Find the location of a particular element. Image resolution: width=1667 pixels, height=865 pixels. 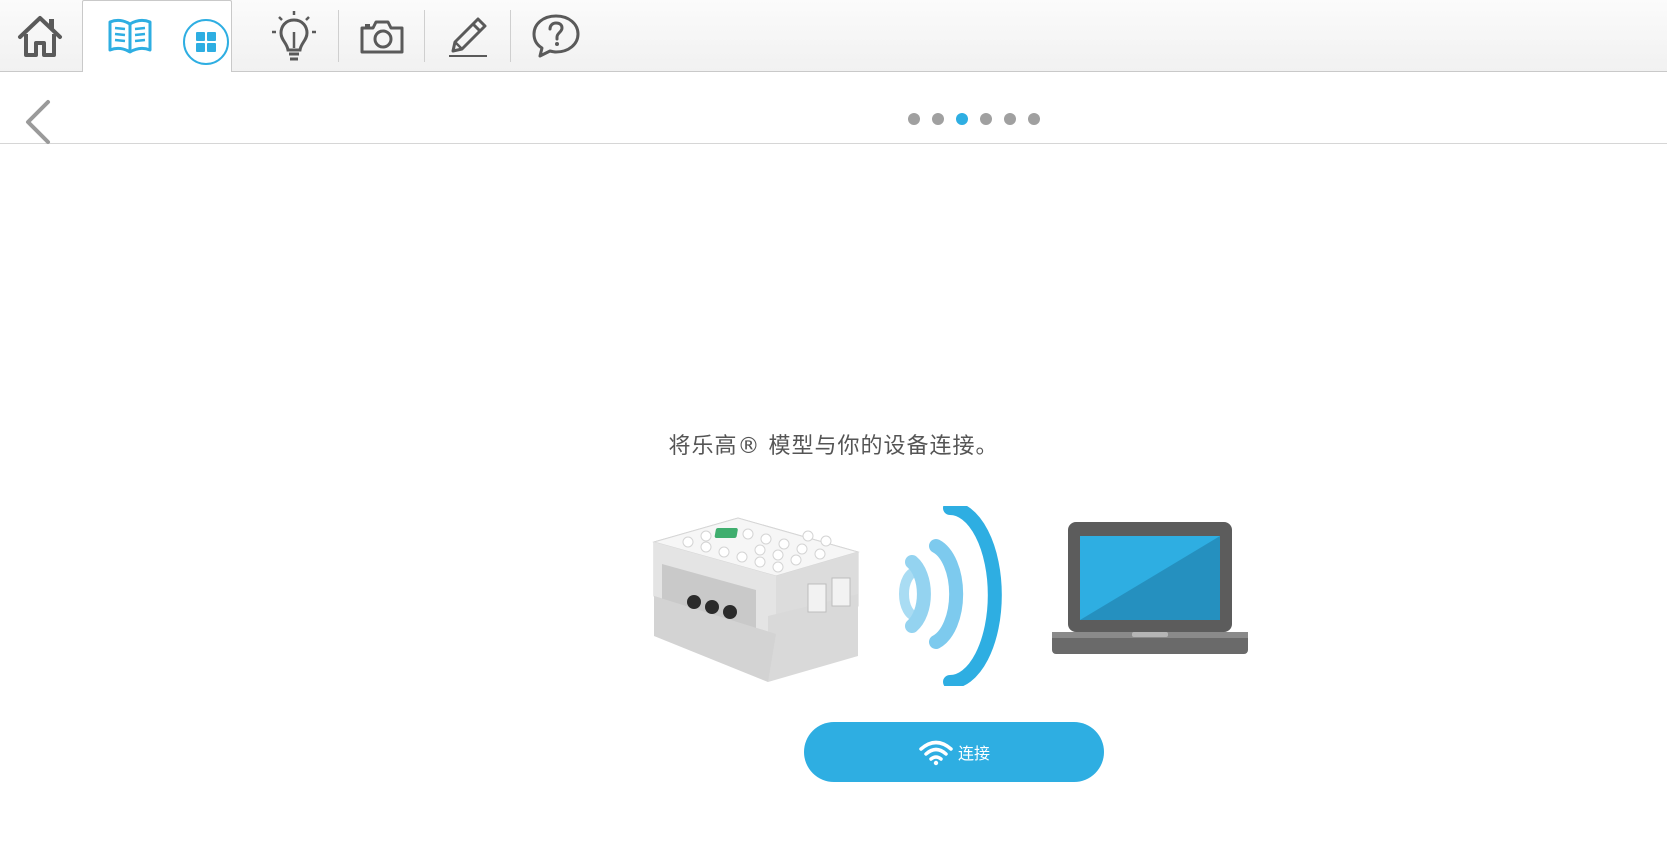

help-button is located at coordinates (556, 36).